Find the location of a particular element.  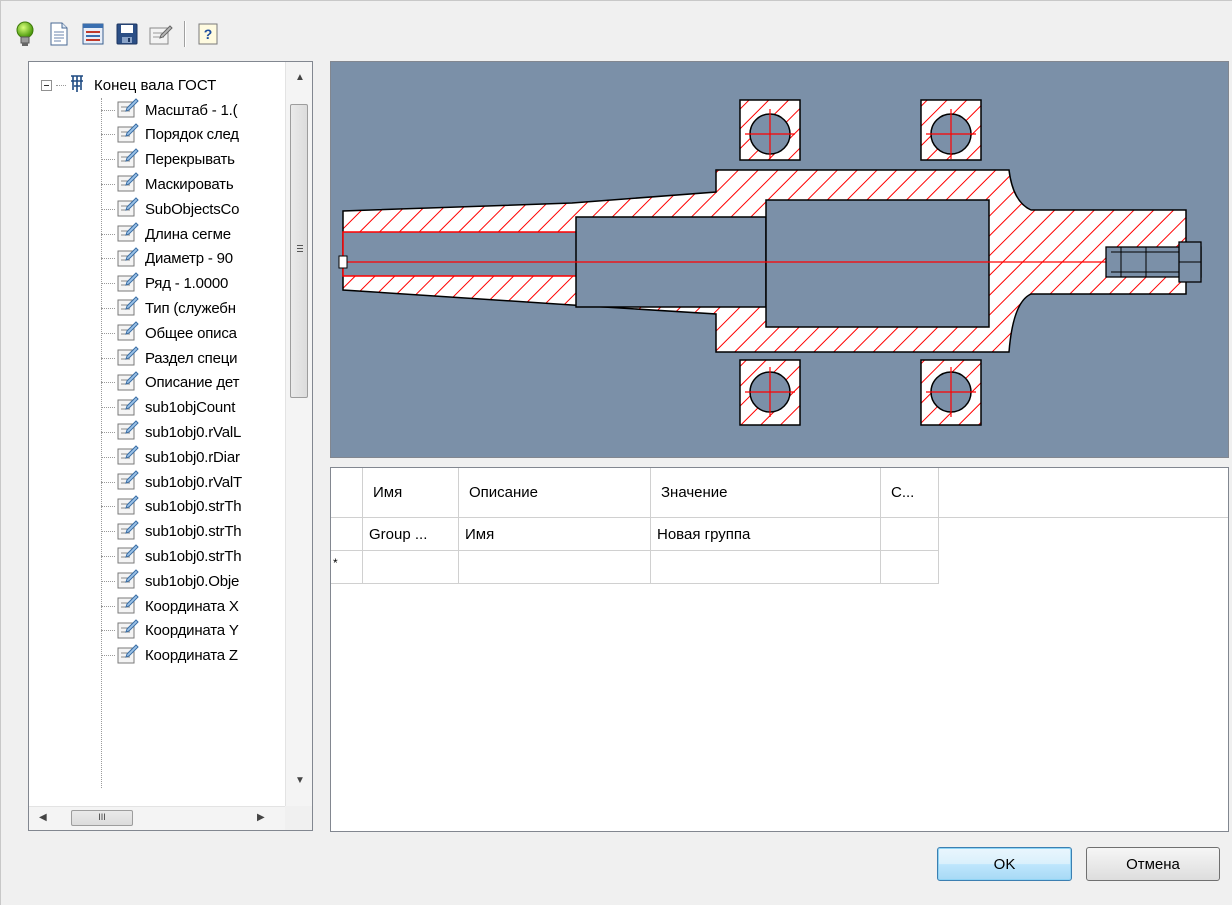

tree-item: sub1obj0.rValL is located at coordinates (171, 432).